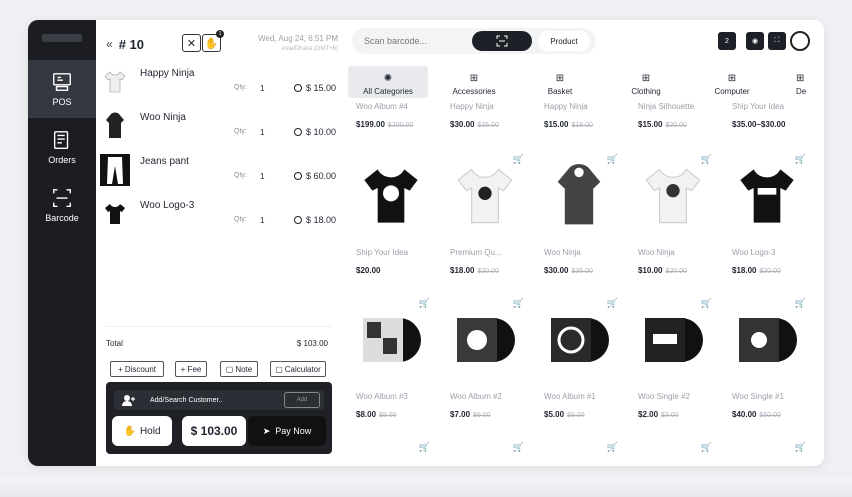 The width and height of the screenshot is (852, 497). What do you see at coordinates (287, 431) in the screenshot?
I see `pay-now-button: ➤ Pay Now` at bounding box center [287, 431].